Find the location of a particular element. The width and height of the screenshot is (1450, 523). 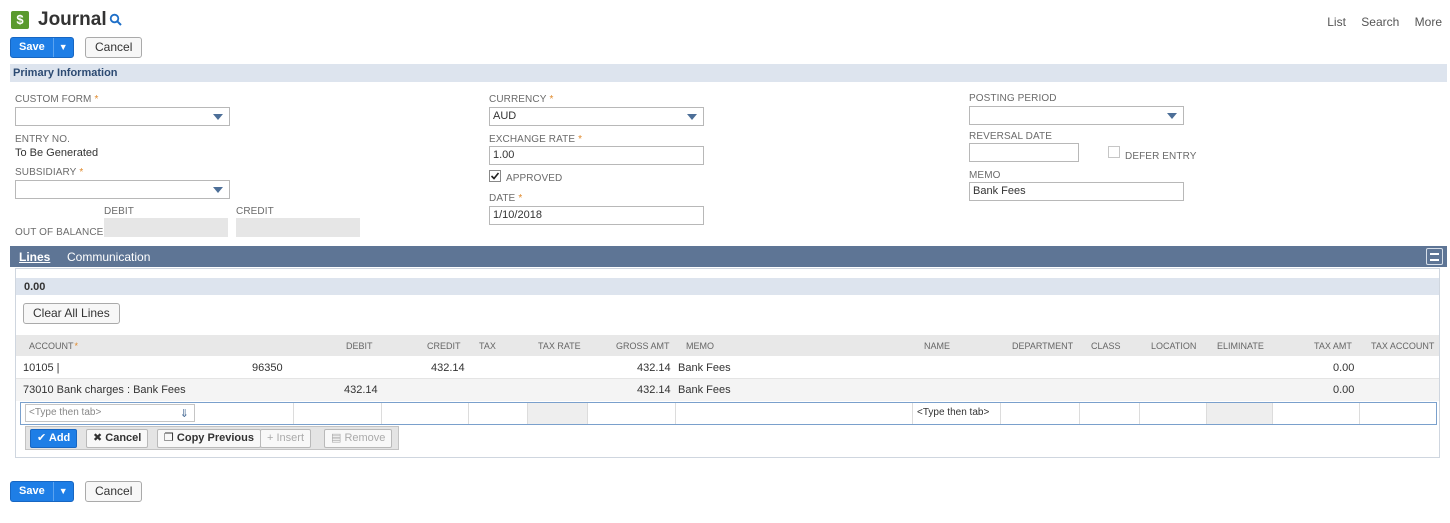

top-links: List Search More is located at coordinates (1378, 22).